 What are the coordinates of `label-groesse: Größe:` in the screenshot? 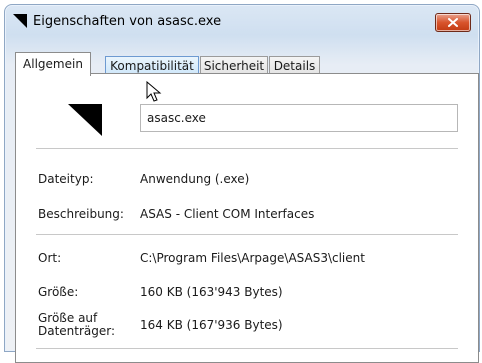 It's located at (58, 292).